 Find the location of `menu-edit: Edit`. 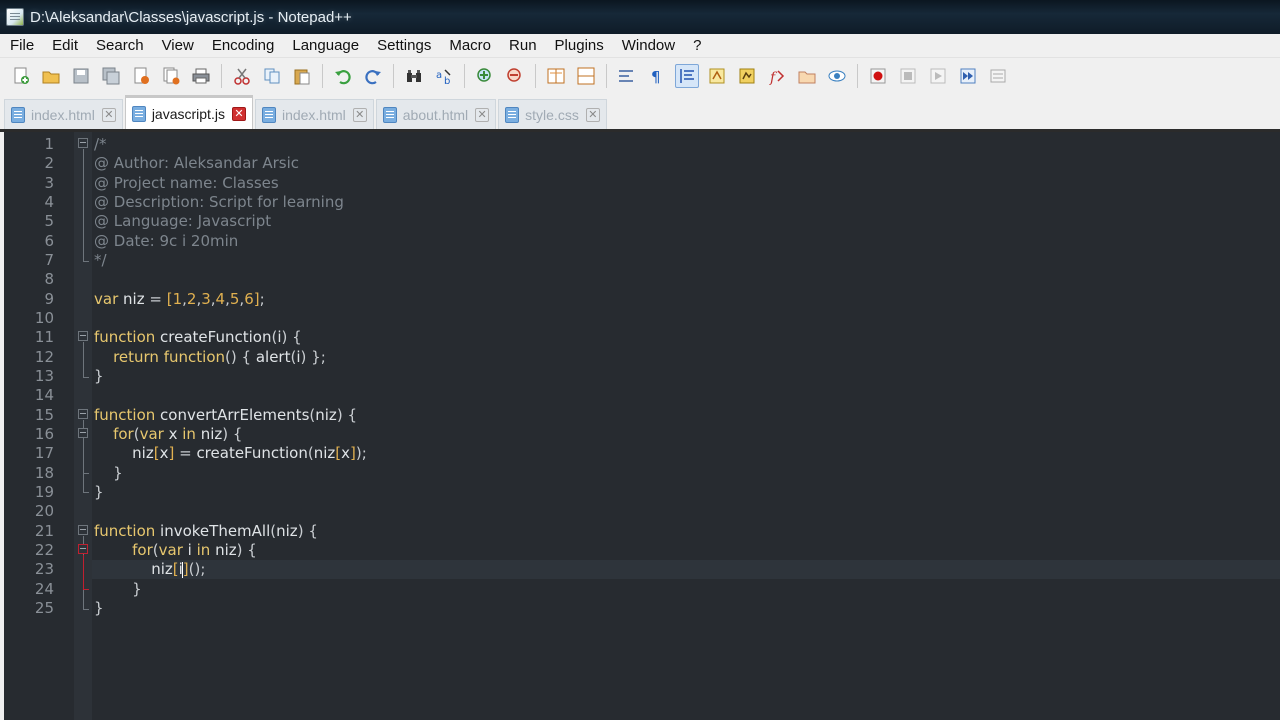

menu-edit: Edit is located at coordinates (65, 46).